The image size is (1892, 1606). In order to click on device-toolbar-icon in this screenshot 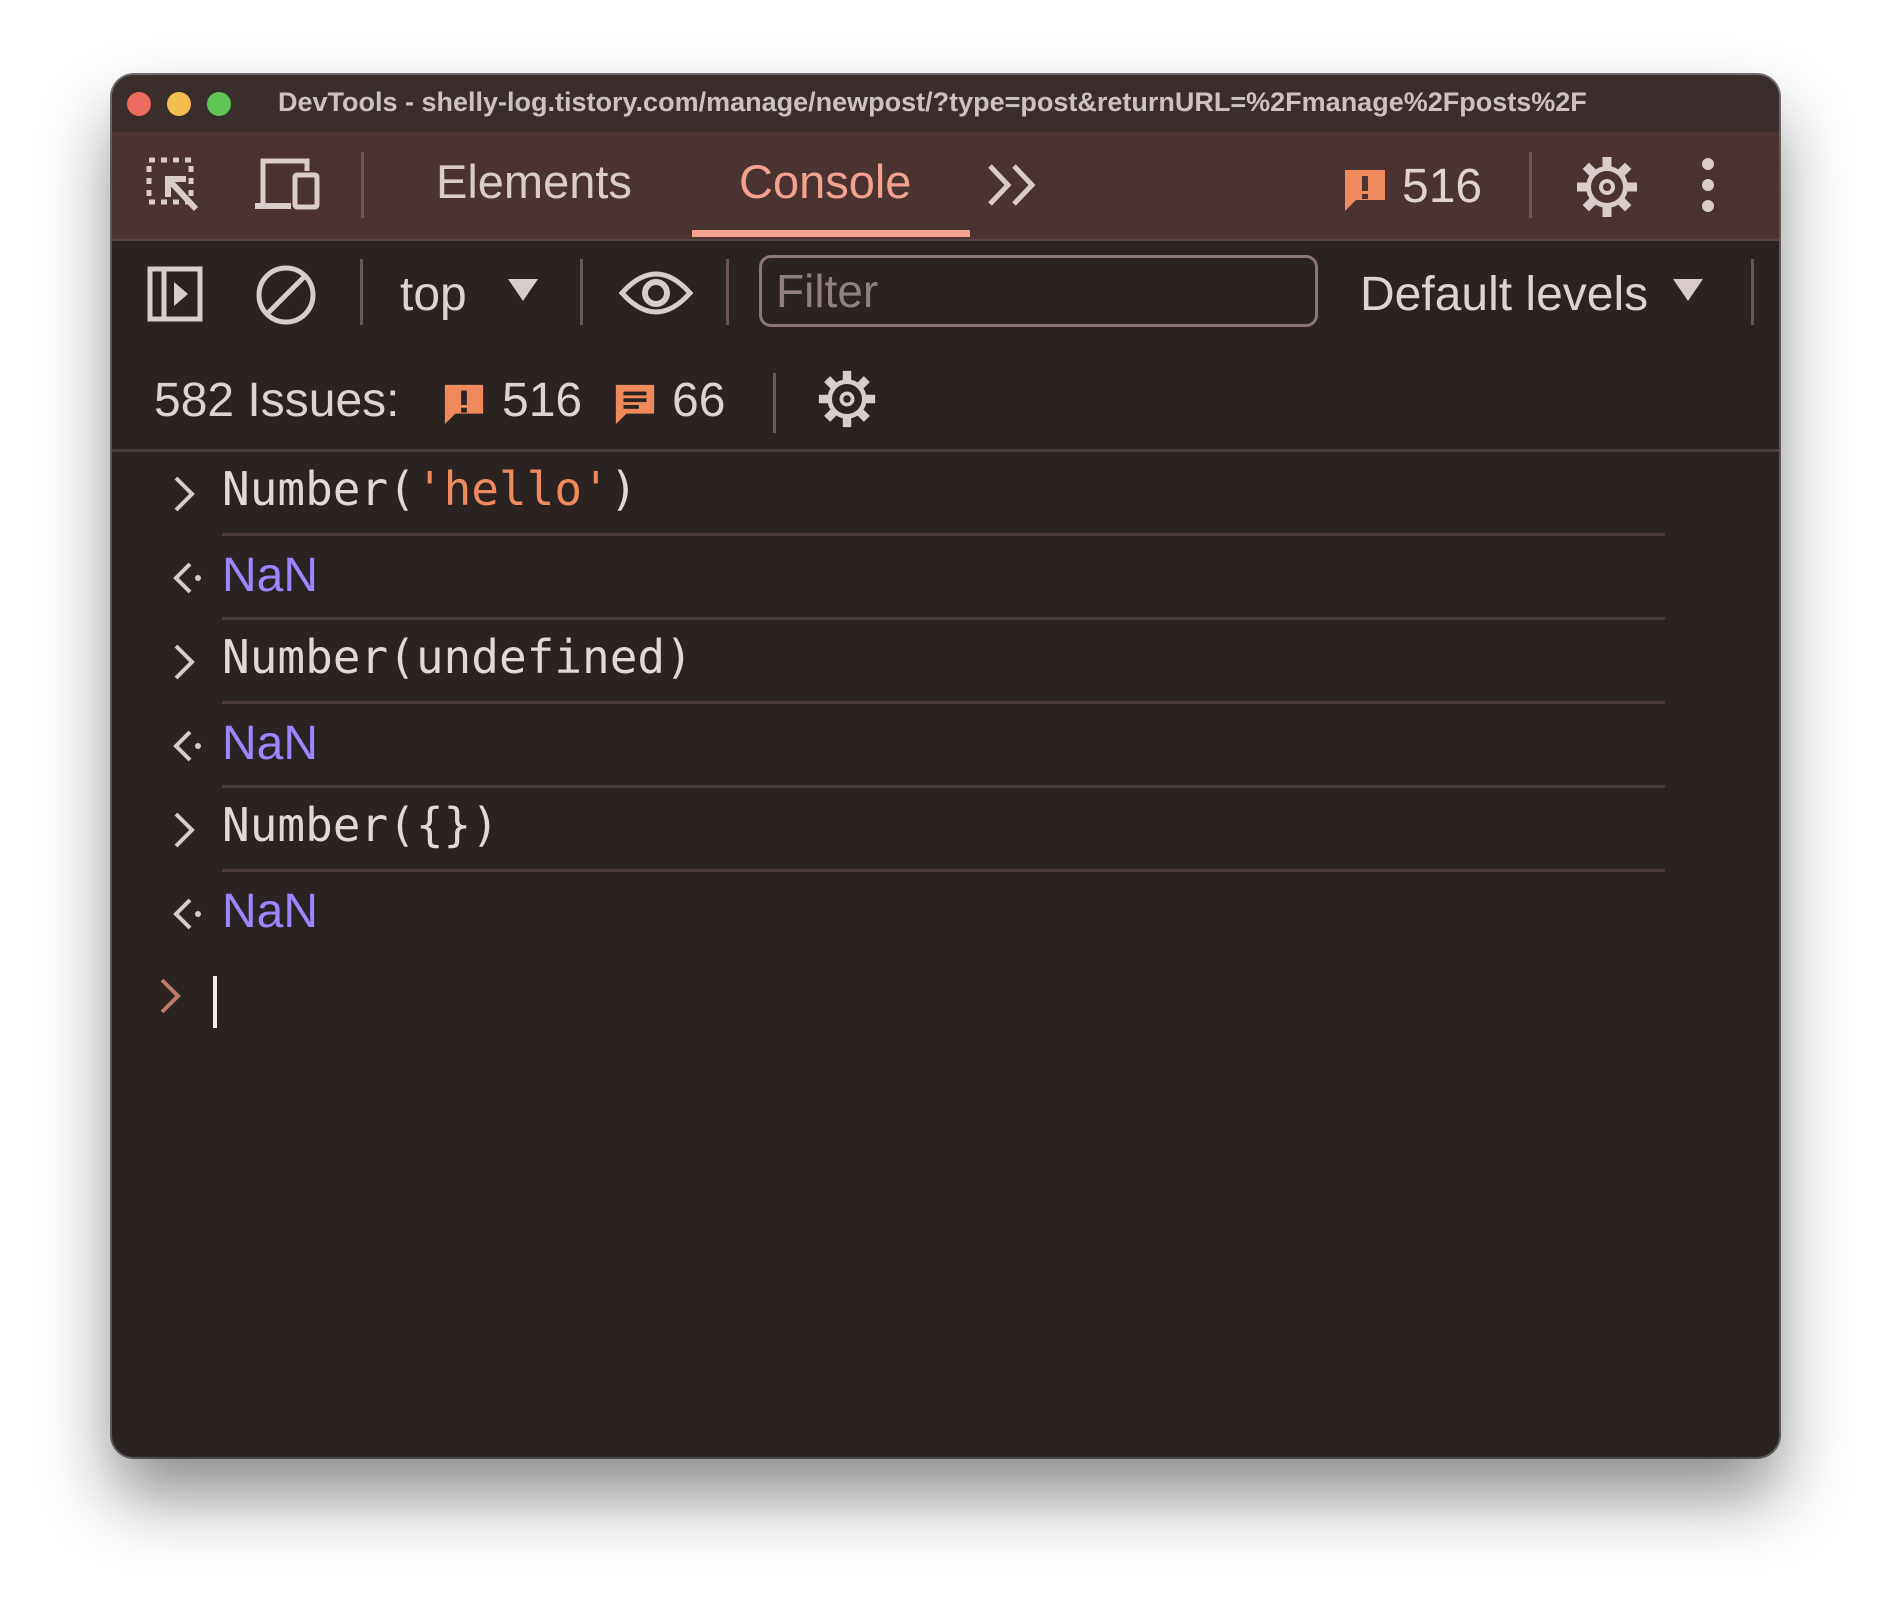, I will do `click(288, 184)`.